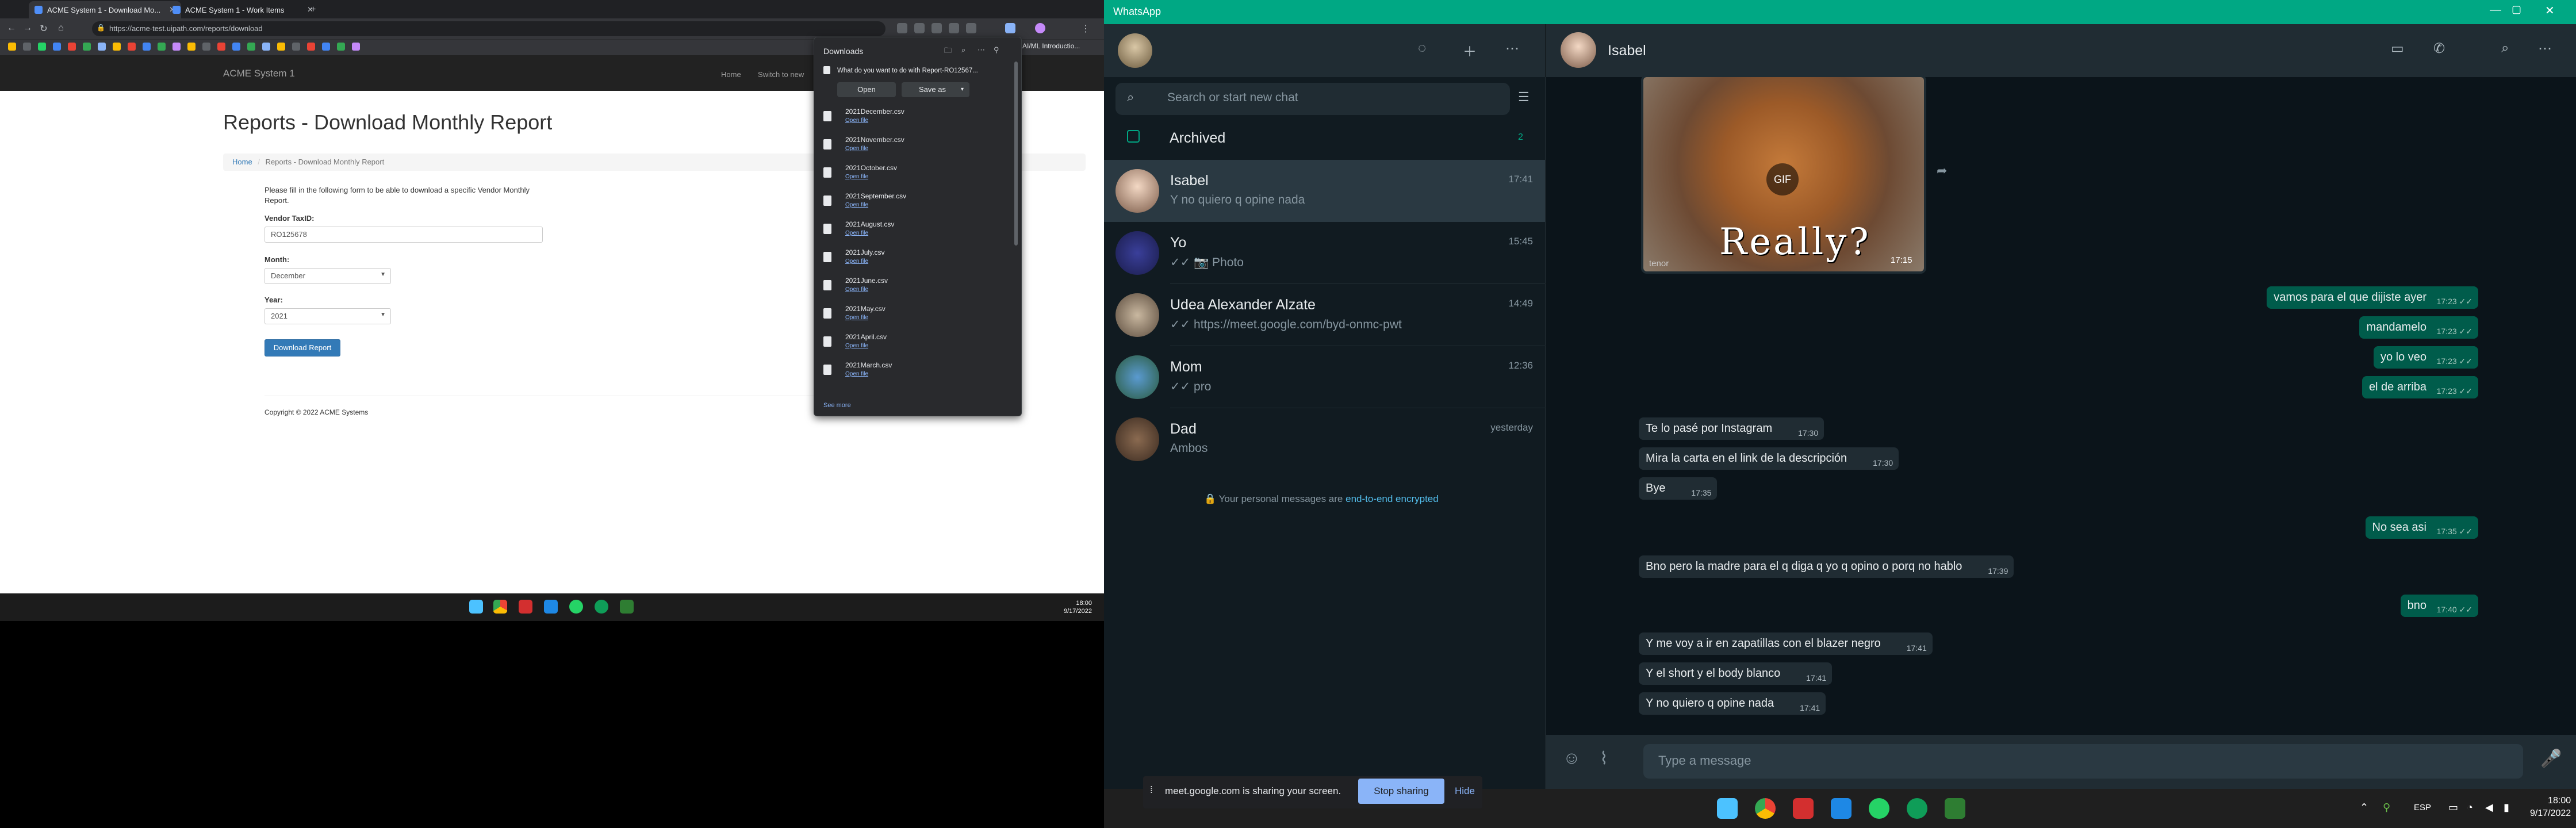 This screenshot has height=828, width=2576. I want to click on message-in: Y no quiero q opine nada 17:41, so click(1732, 703).